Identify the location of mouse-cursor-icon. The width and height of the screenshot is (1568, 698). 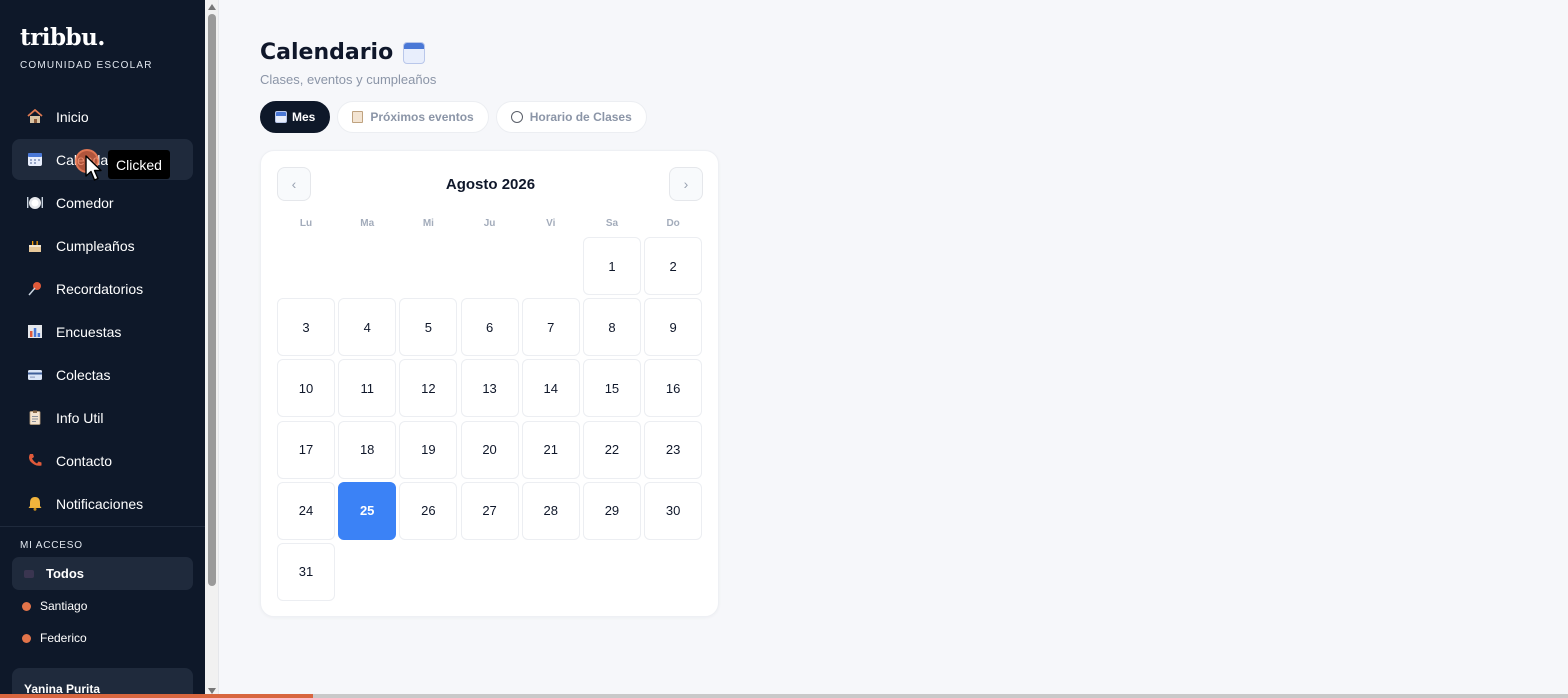
(93, 168).